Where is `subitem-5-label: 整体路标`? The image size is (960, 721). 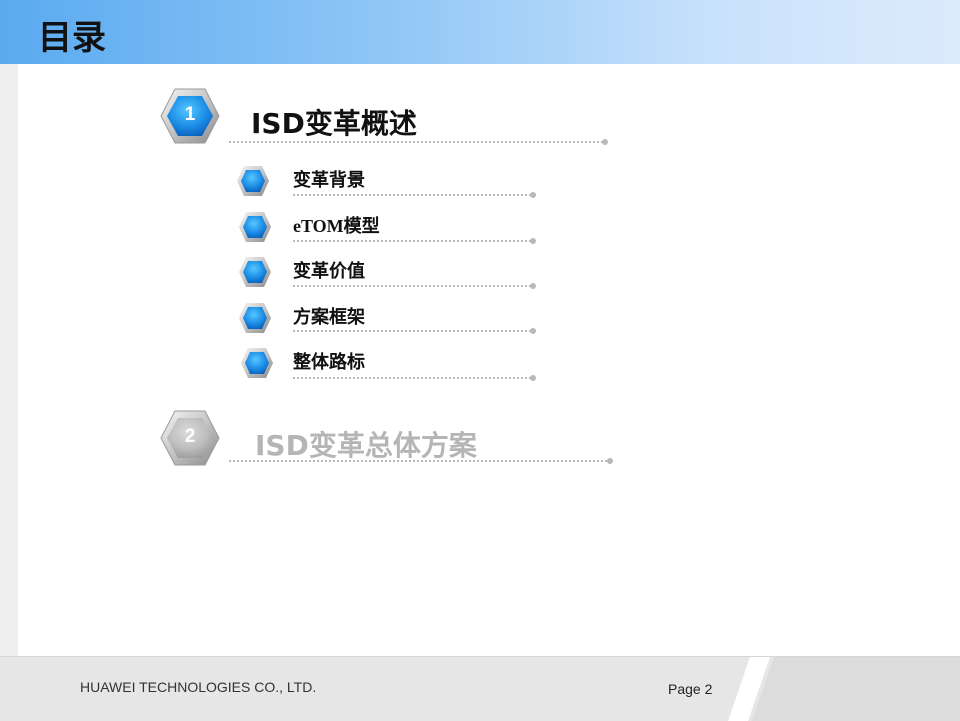 subitem-5-label: 整体路标 is located at coordinates (329, 361).